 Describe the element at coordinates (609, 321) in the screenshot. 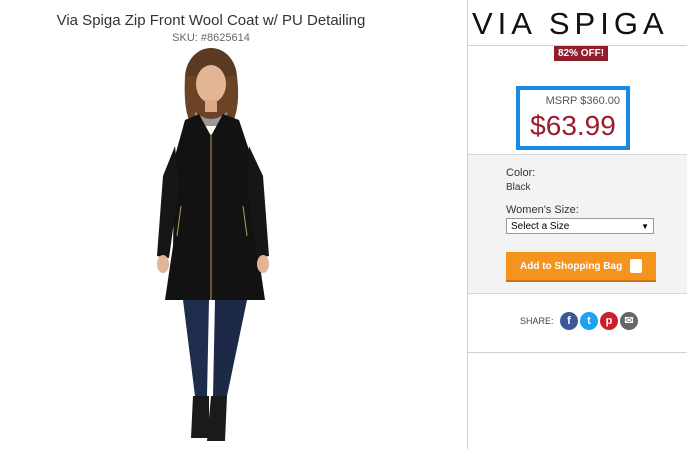

I see `pinterest-icon: p` at that location.